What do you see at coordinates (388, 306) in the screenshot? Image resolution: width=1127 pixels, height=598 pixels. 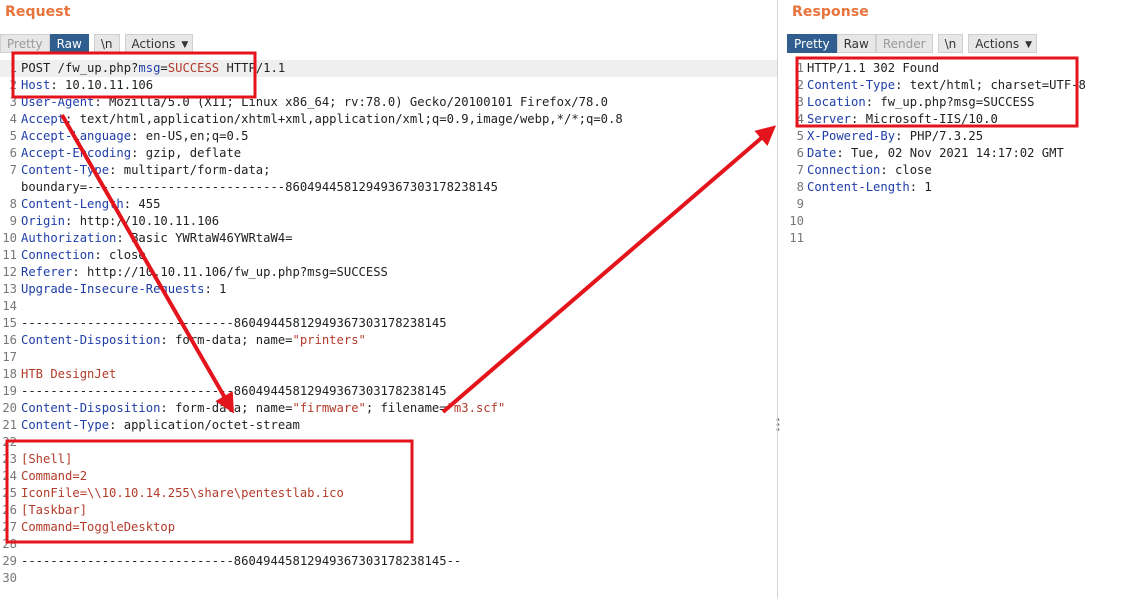 I see `request-line: 14` at bounding box center [388, 306].